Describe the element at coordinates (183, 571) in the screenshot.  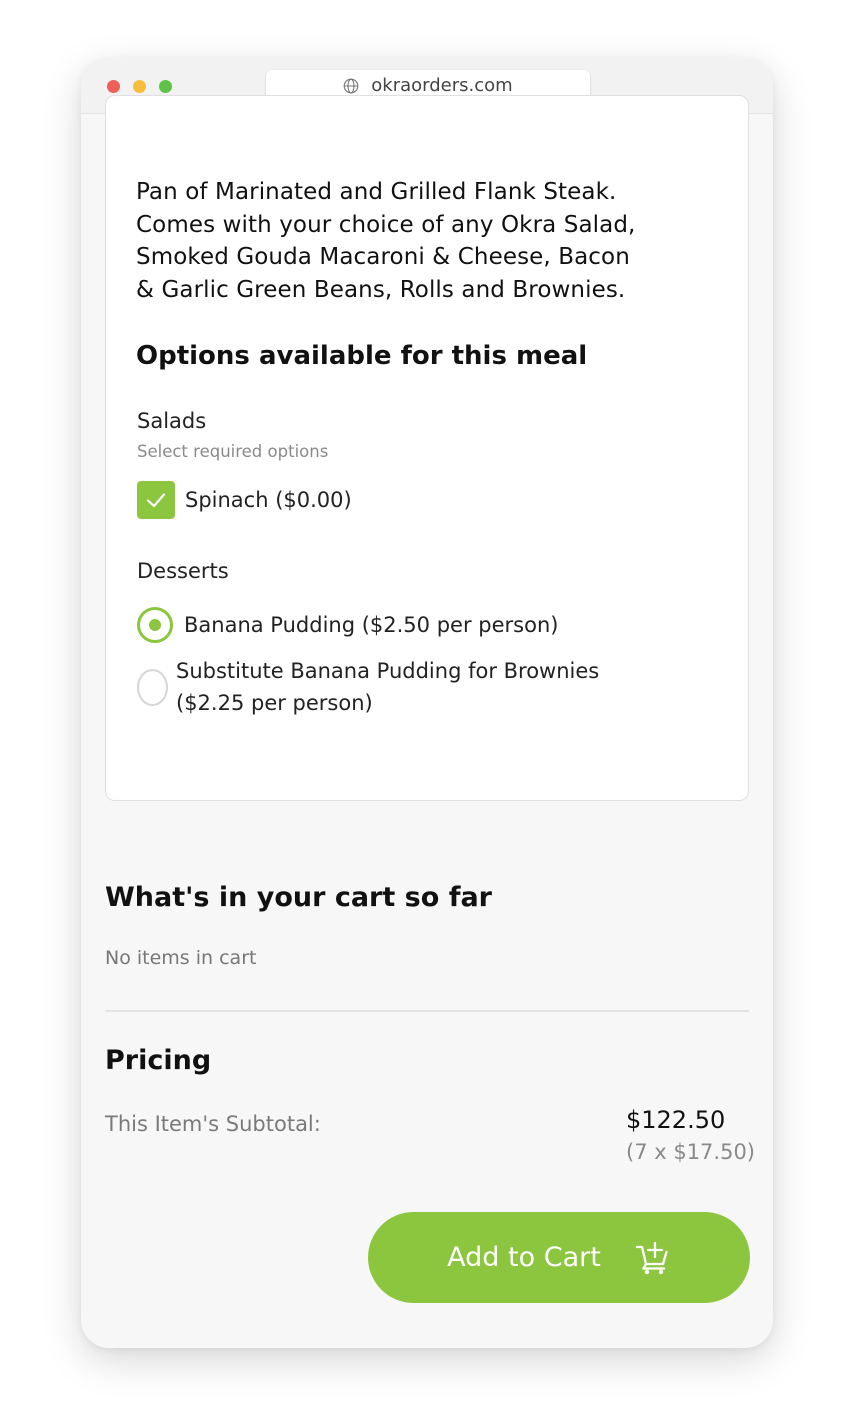
I see `desserts-label: Desserts` at that location.